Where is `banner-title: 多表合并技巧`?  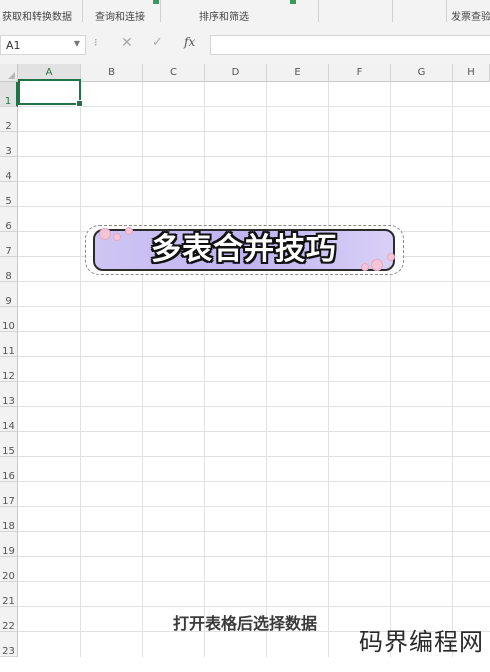
banner-title: 多表合并技巧 is located at coordinates (244, 249).